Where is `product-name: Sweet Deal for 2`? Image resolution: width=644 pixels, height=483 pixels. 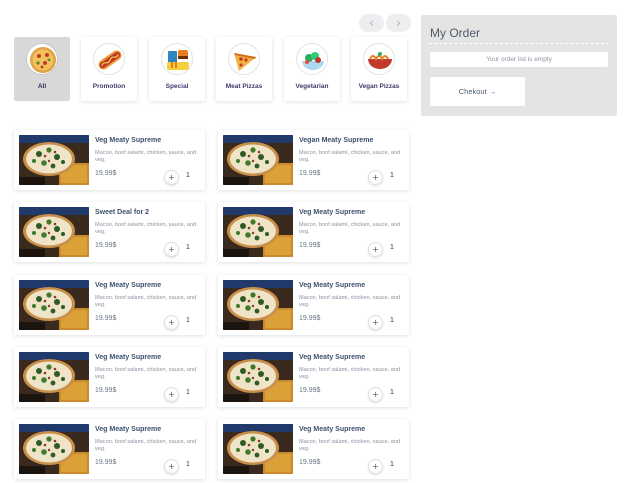 product-name: Sweet Deal for 2 is located at coordinates (122, 212).